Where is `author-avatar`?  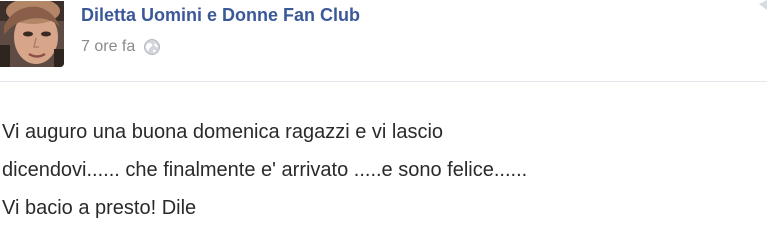 author-avatar is located at coordinates (32, 34).